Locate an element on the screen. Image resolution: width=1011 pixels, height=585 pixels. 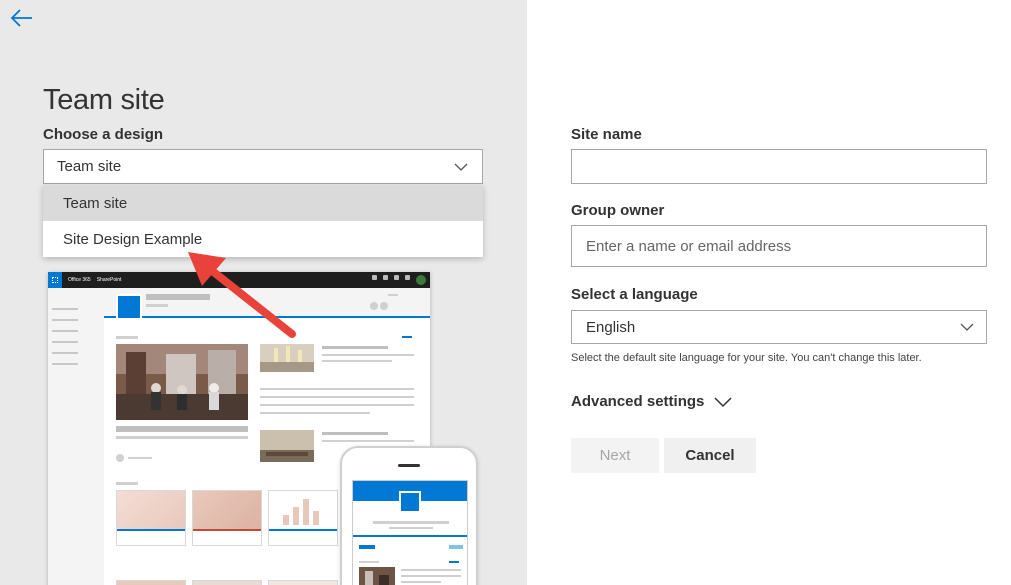
design-select: Team site is located at coordinates (263, 166).